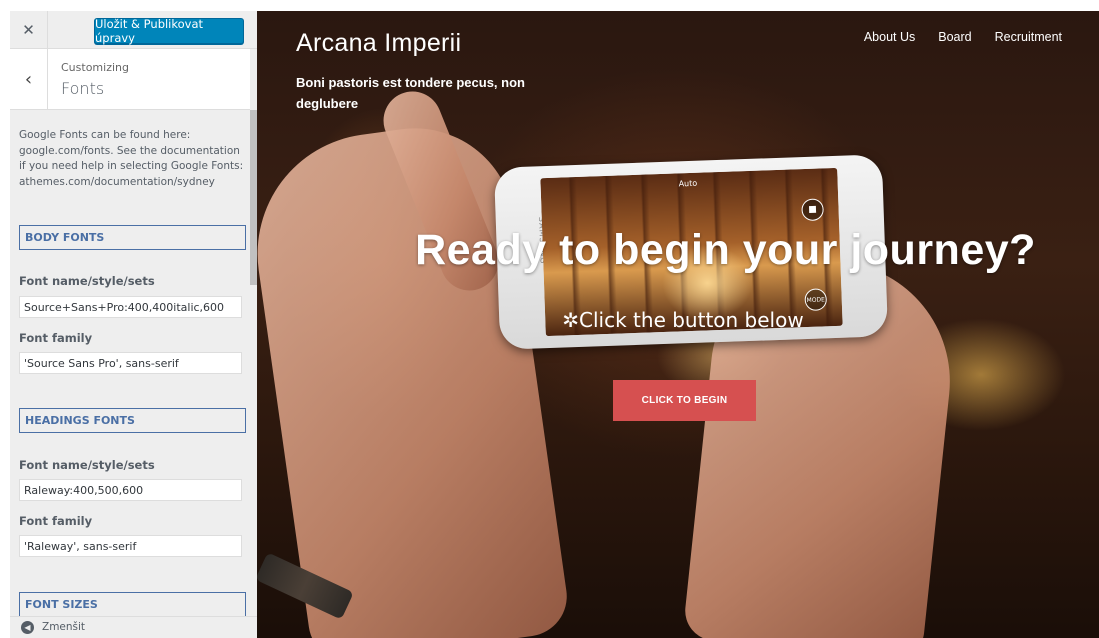 This screenshot has height=638, width=1099. I want to click on section-header: ‹ Customizing Fonts, so click(130, 79).